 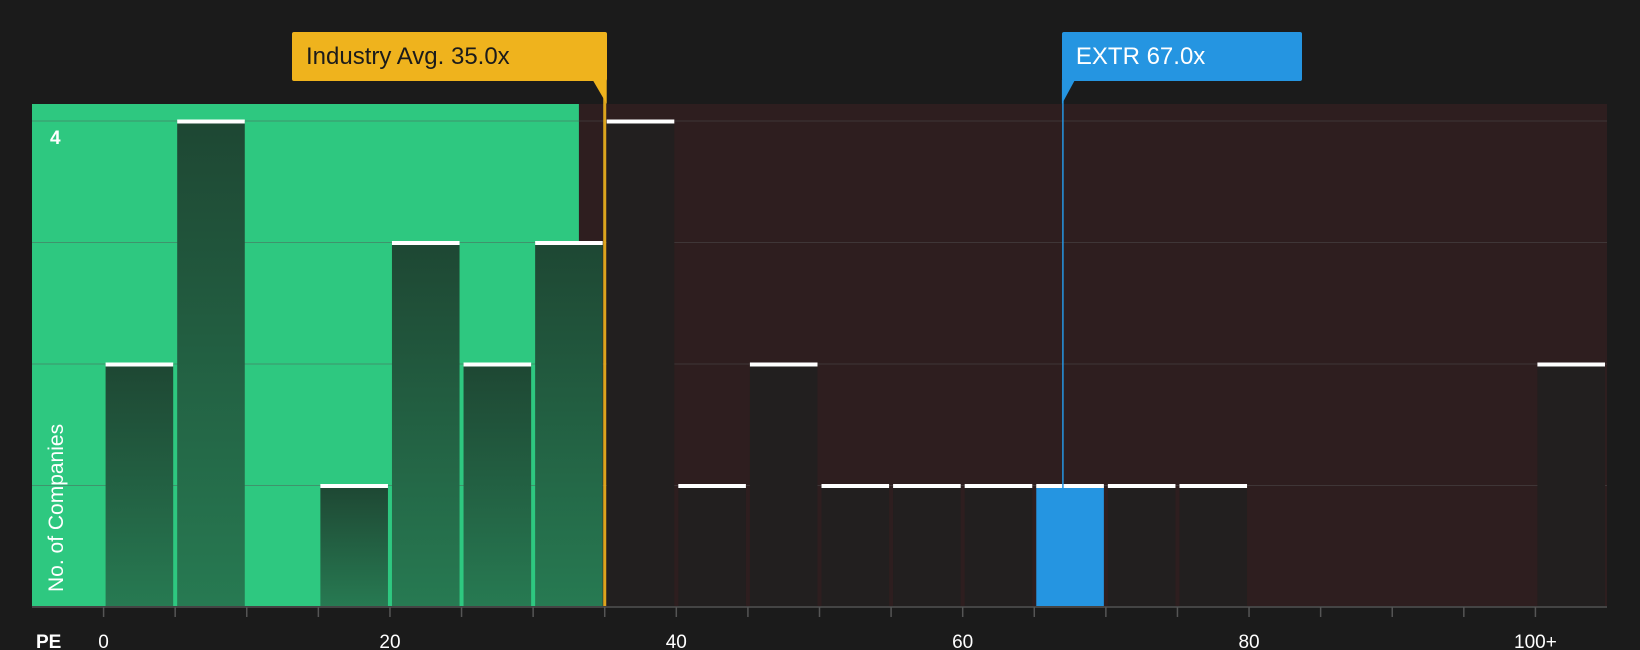 What do you see at coordinates (48, 641) in the screenshot?
I see `x-axis-label: PE` at bounding box center [48, 641].